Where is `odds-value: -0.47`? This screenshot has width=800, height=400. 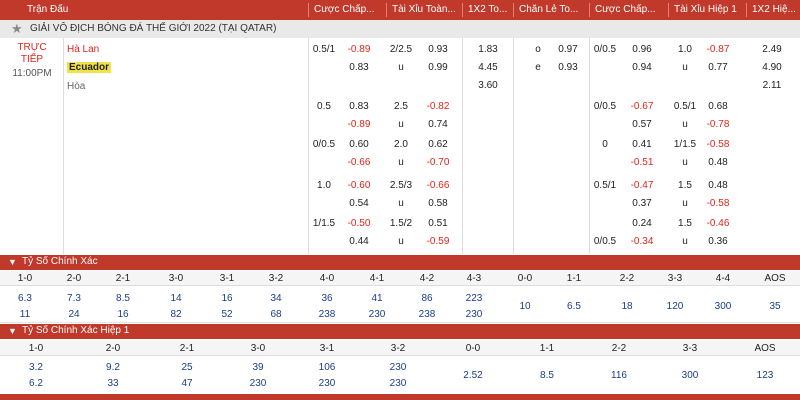 odds-value: -0.47 is located at coordinates (642, 185).